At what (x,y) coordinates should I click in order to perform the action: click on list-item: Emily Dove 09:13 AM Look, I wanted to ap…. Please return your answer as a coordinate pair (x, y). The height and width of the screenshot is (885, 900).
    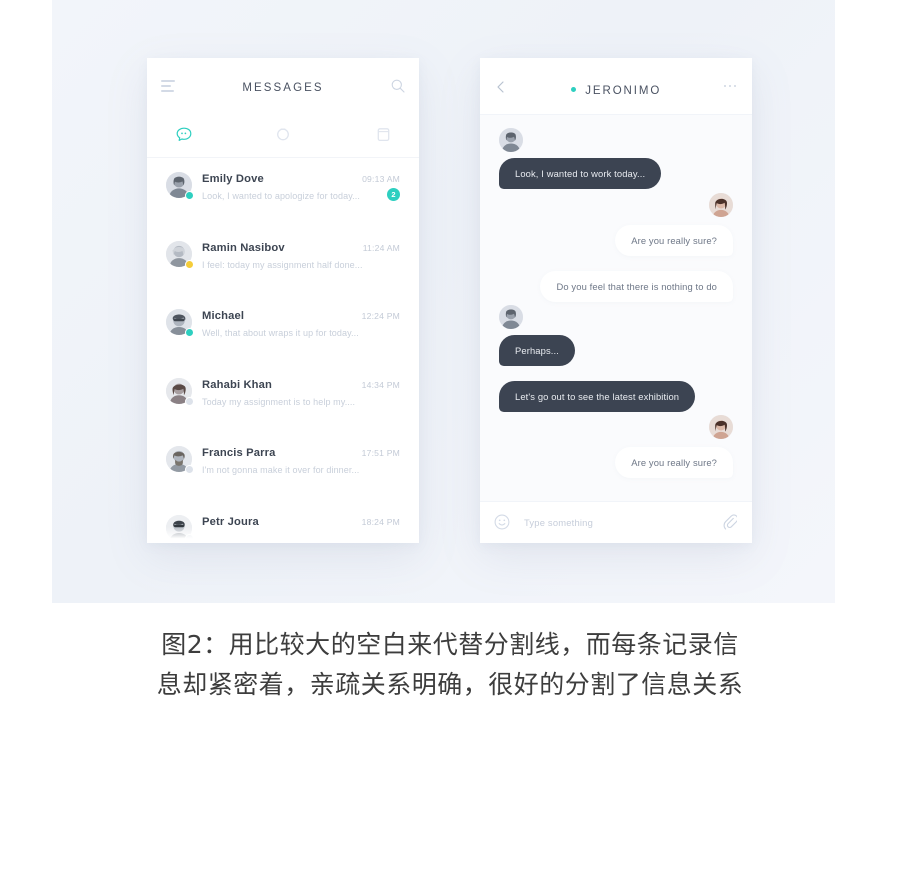
    Looking at the image, I should click on (283, 192).